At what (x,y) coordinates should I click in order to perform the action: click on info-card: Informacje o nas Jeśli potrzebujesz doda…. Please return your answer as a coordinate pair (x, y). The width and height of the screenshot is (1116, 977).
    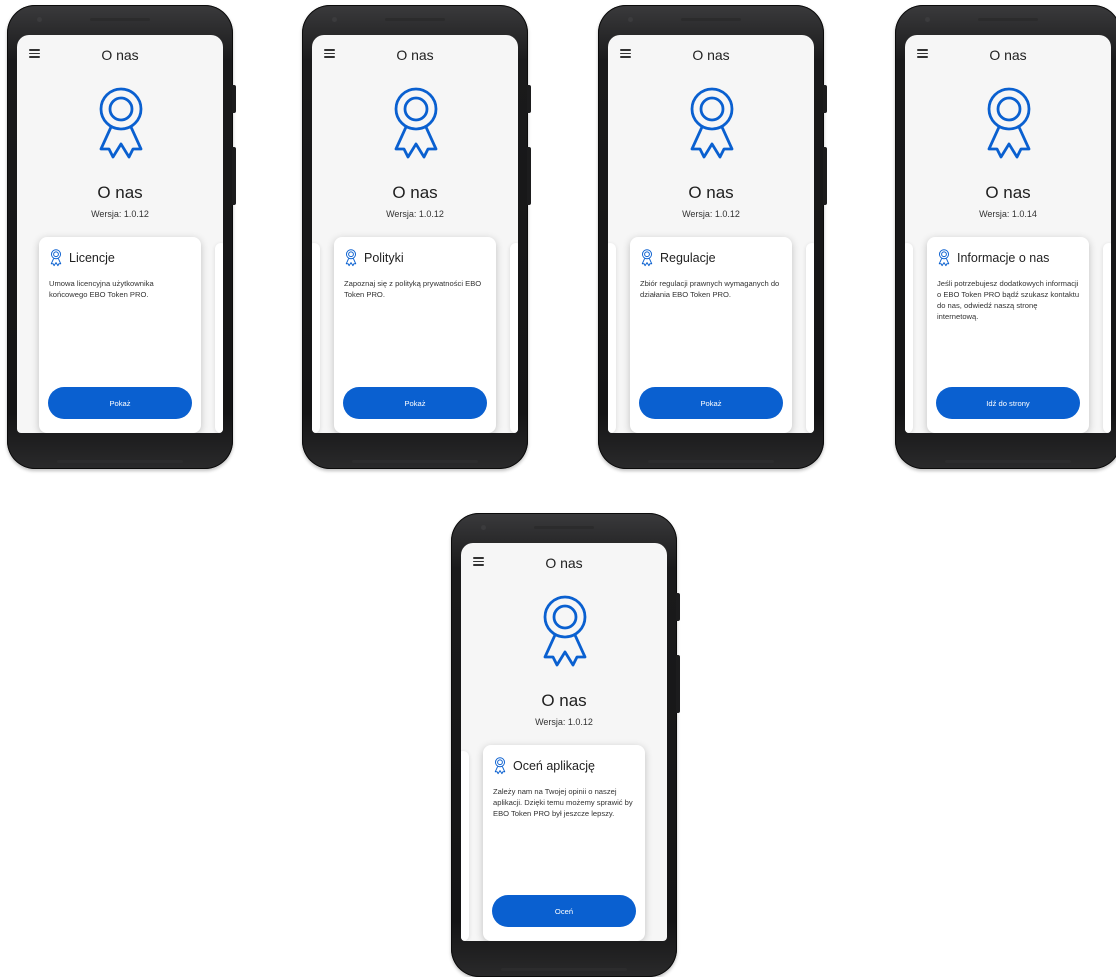
    Looking at the image, I should click on (1008, 335).